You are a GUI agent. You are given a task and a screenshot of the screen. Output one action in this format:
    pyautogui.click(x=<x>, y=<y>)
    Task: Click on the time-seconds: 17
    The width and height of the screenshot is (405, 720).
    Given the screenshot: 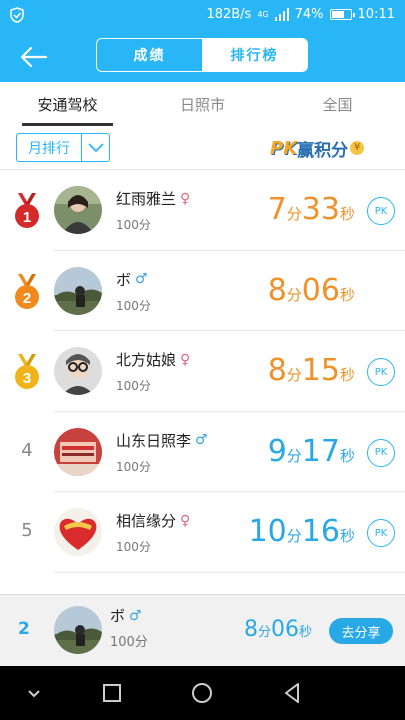 What is the action you would take?
    pyautogui.click(x=320, y=451)
    